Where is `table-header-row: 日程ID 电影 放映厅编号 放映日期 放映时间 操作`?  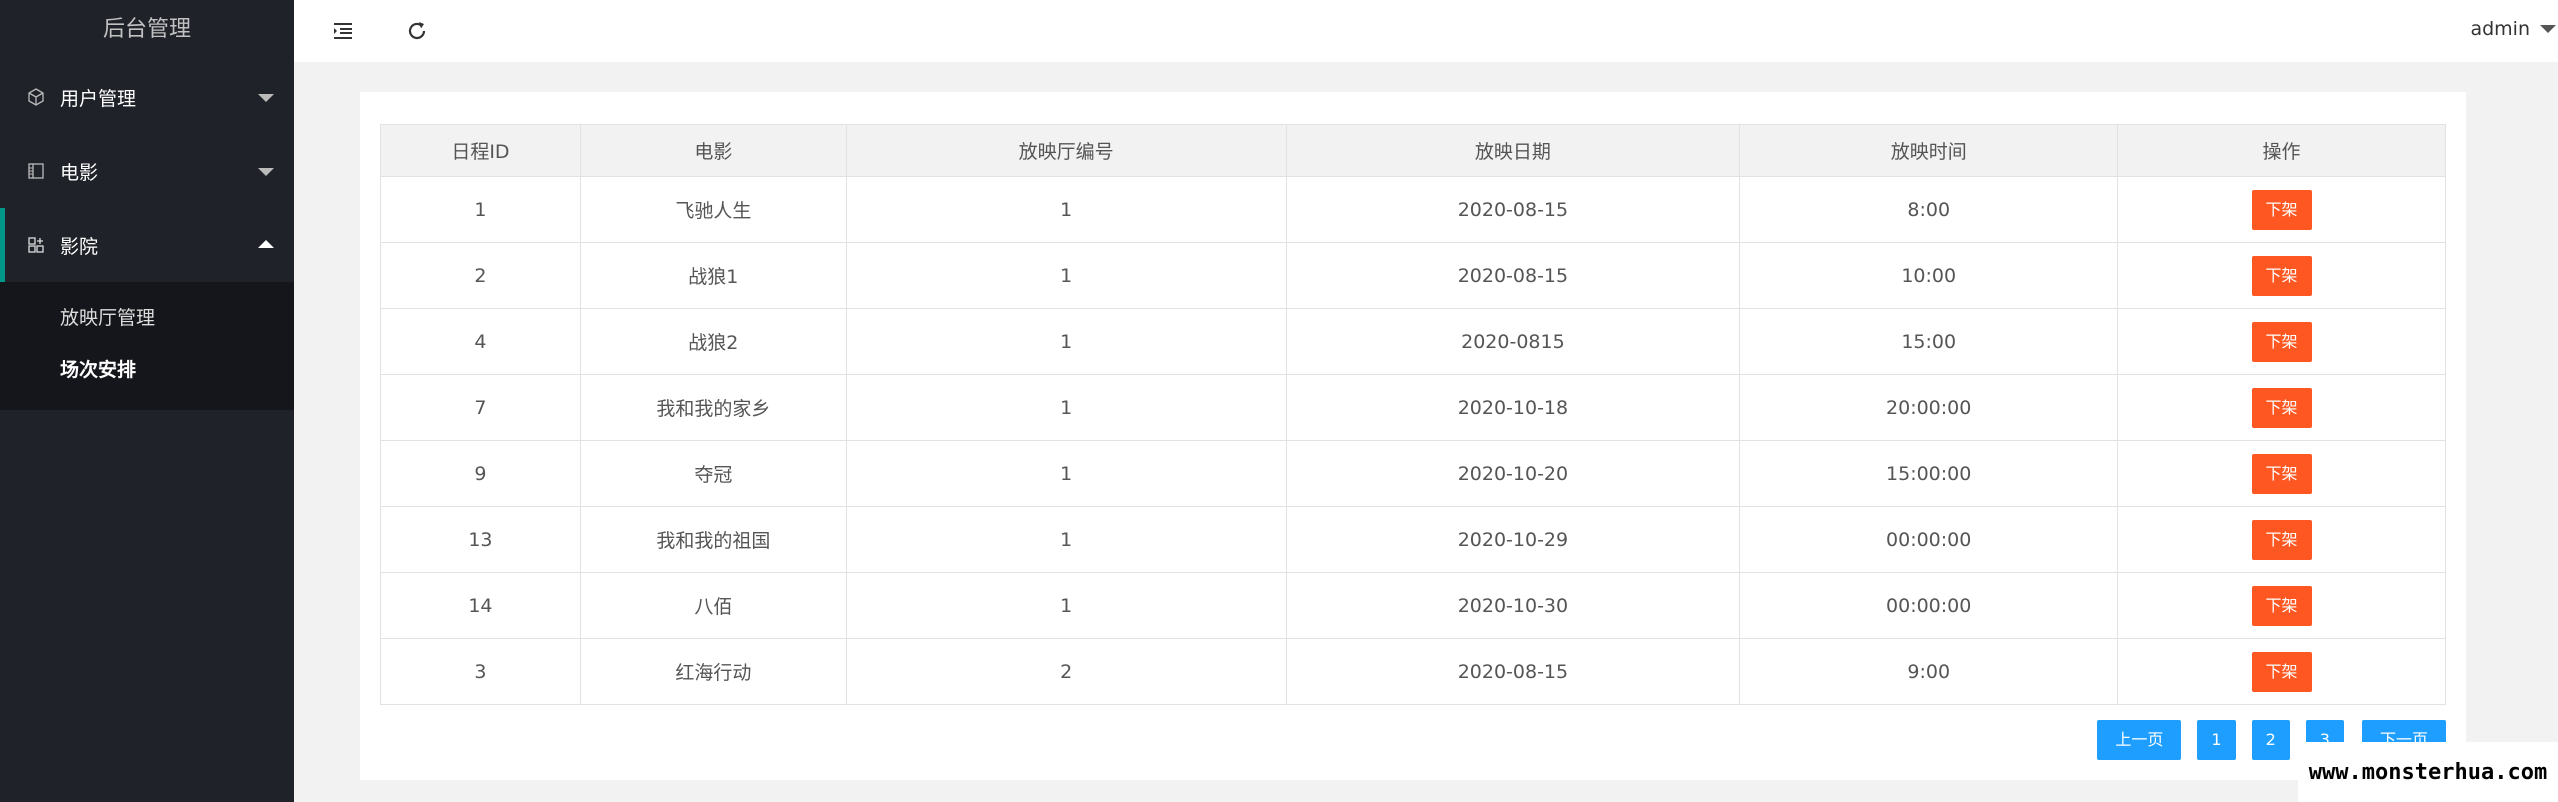 table-header-row: 日程ID 电影 放映厅编号 放映日期 放映时间 操作 is located at coordinates (1413, 150).